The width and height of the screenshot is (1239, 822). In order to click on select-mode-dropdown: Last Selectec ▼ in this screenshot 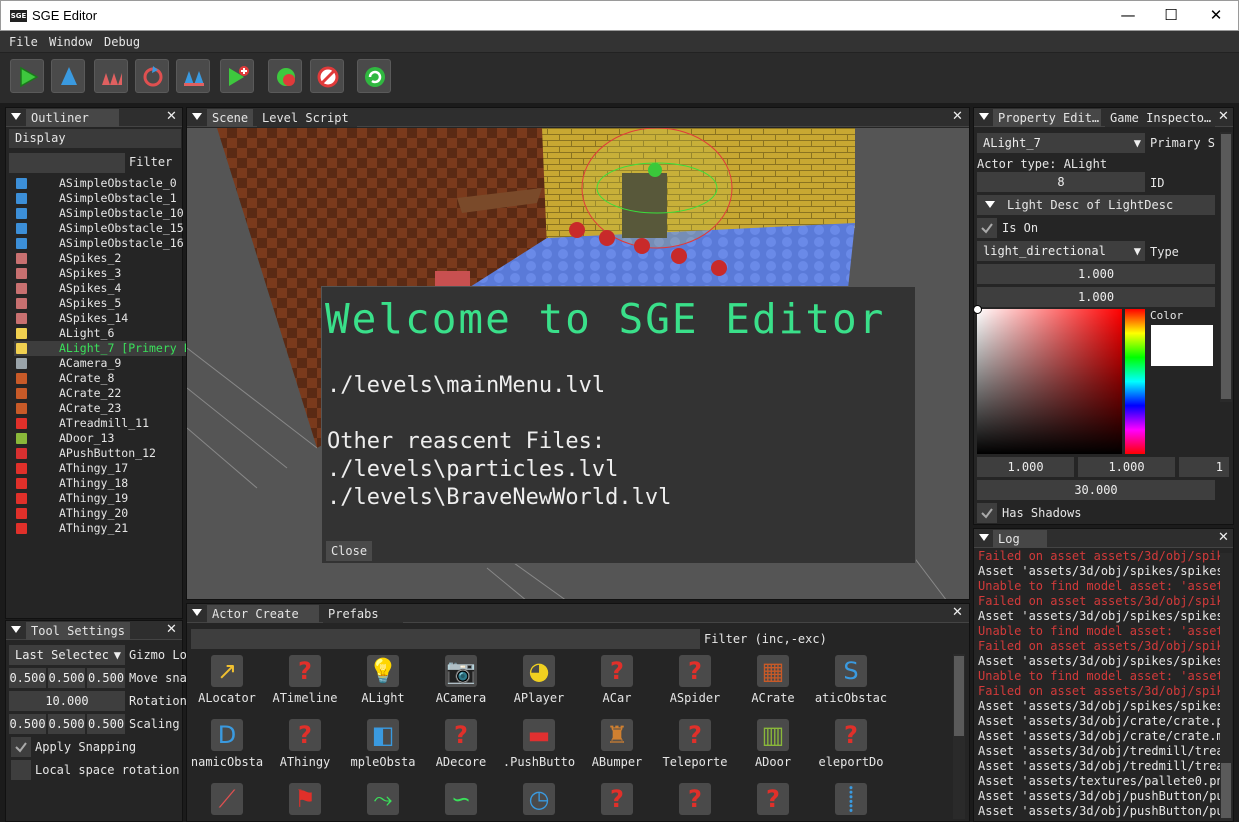, I will do `click(67, 655)`.